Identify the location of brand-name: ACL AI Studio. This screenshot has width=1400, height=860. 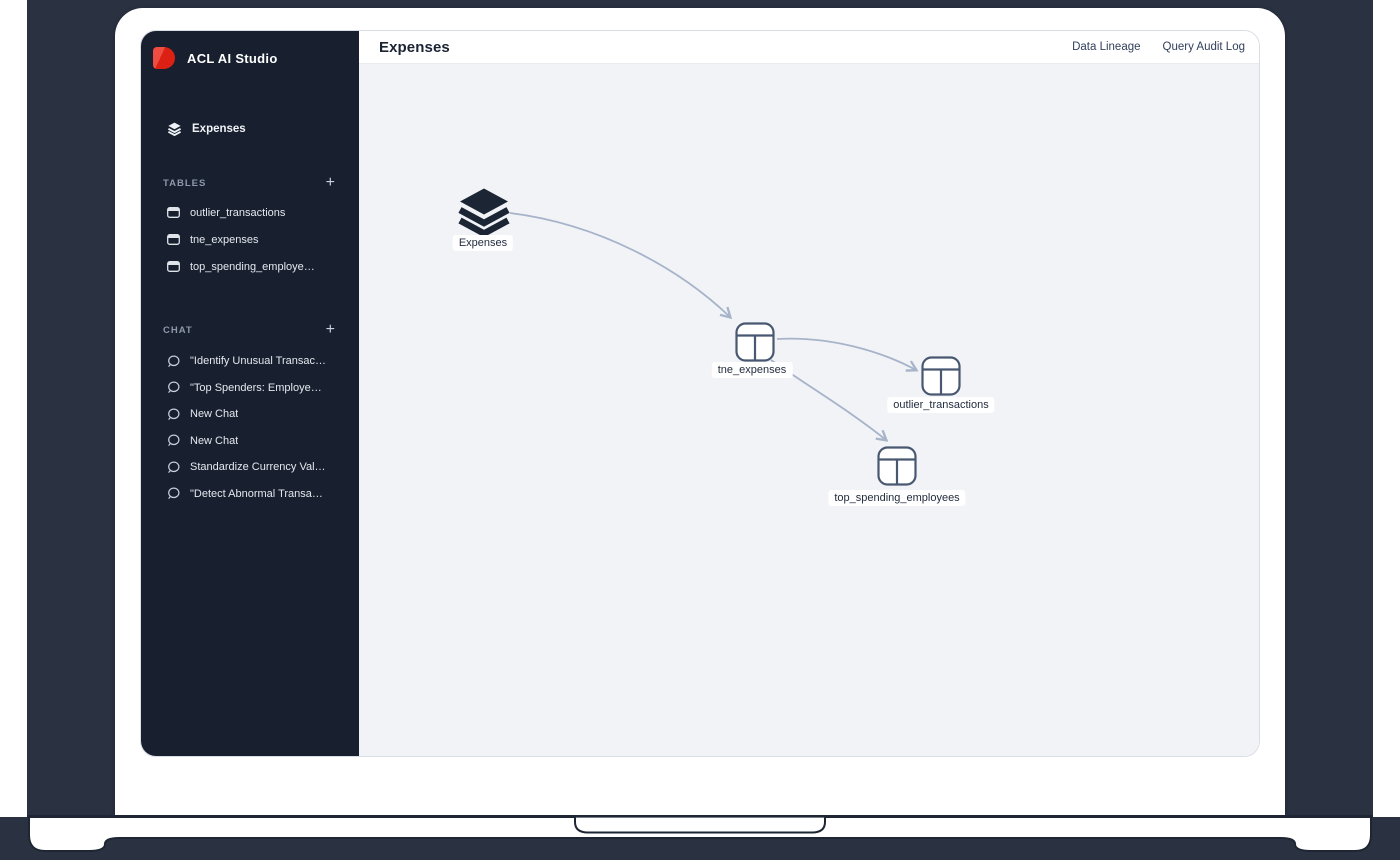
(232, 58).